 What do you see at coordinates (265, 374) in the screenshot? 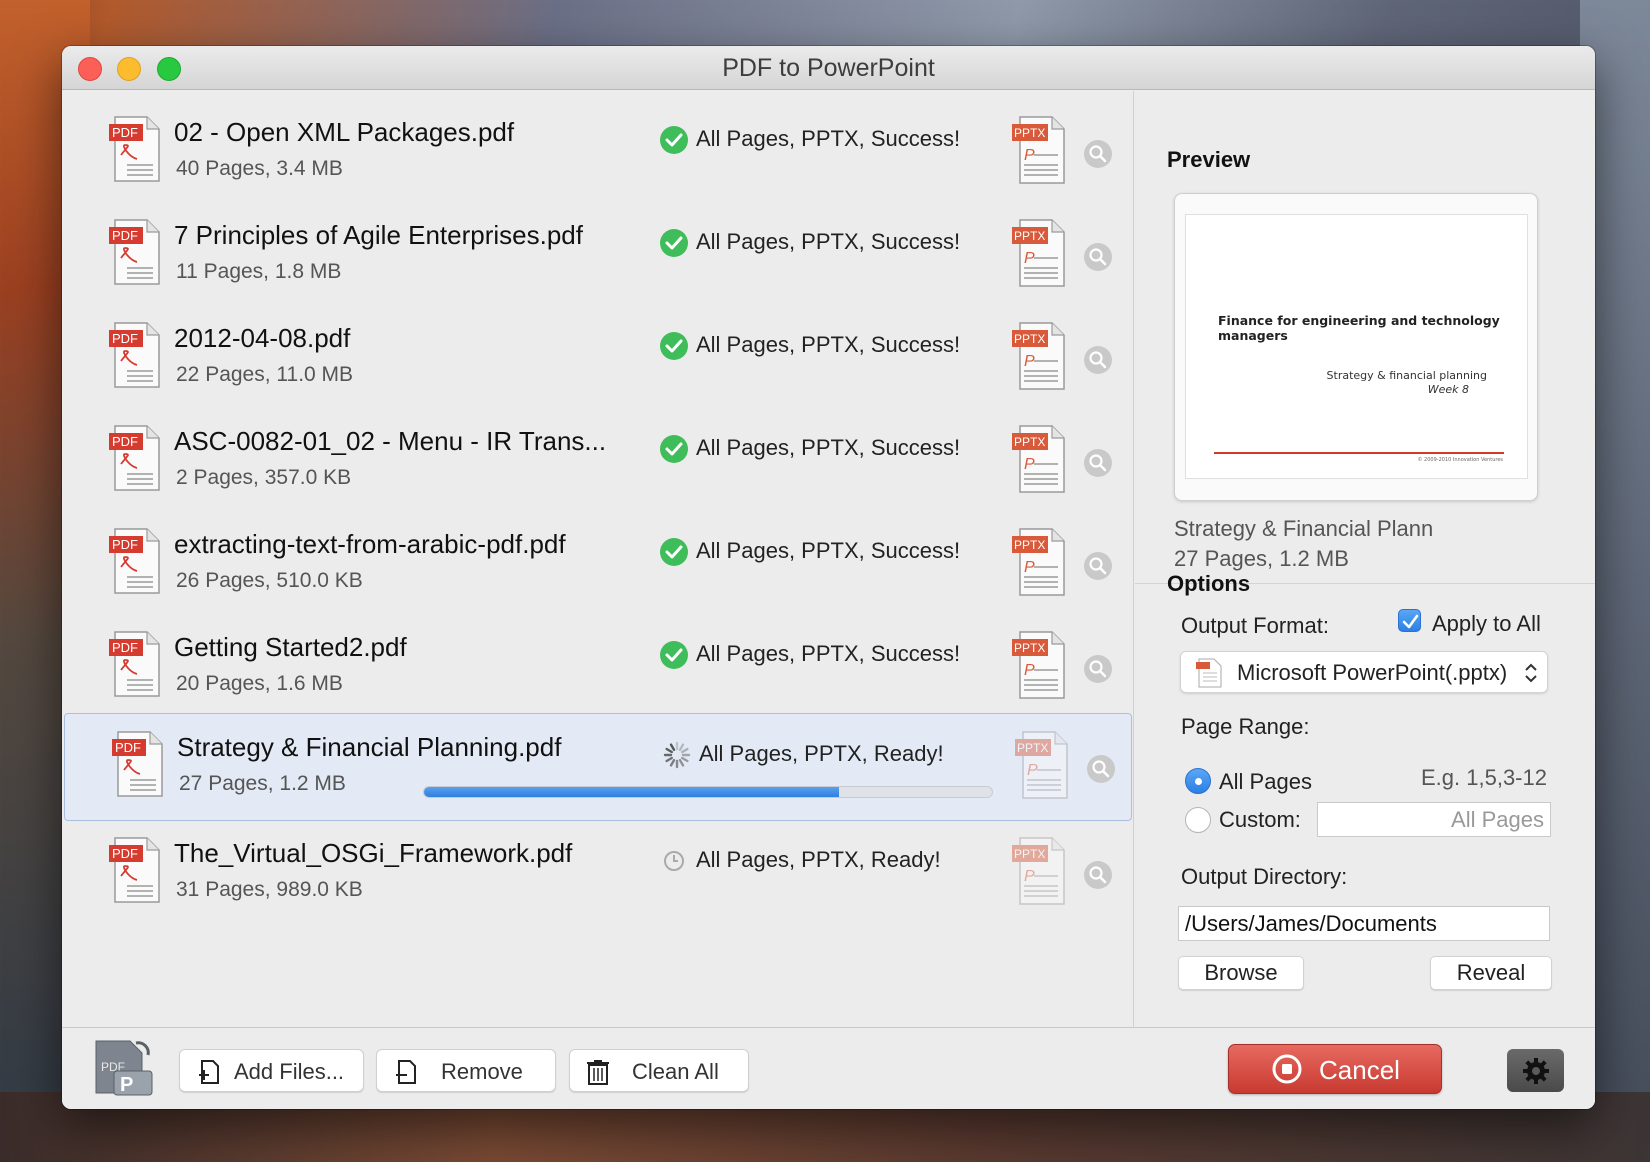
I see `file-meta: 22 Pages, 11.0 MB` at bounding box center [265, 374].